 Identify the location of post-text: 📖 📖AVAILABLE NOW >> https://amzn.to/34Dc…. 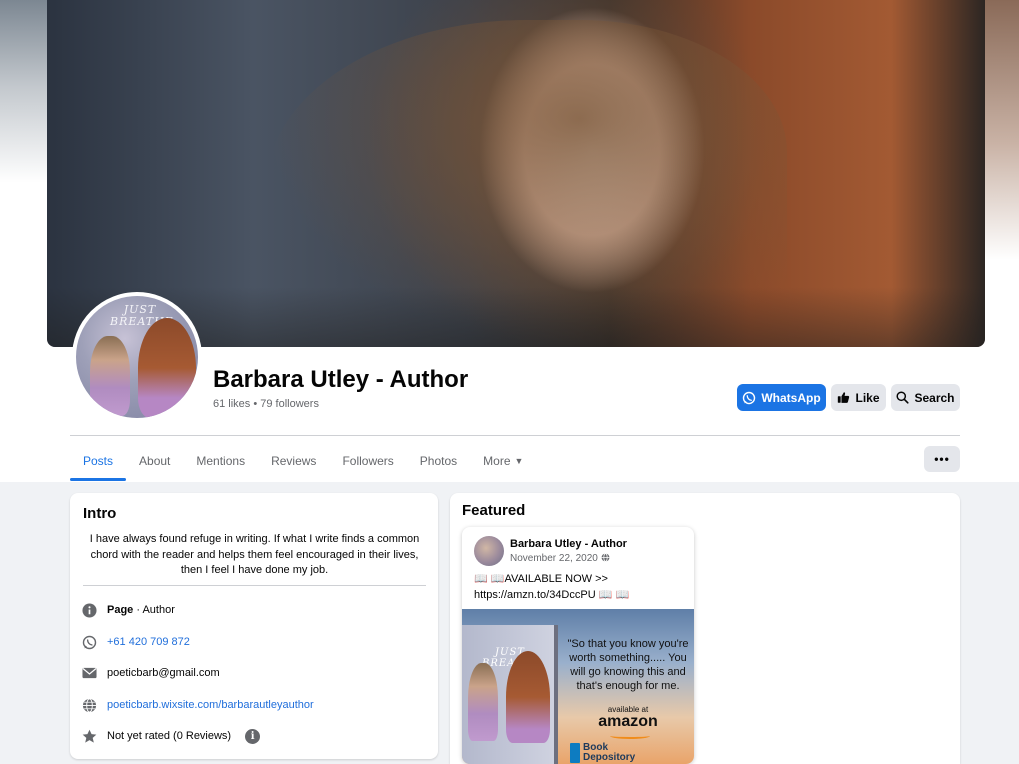
(552, 587).